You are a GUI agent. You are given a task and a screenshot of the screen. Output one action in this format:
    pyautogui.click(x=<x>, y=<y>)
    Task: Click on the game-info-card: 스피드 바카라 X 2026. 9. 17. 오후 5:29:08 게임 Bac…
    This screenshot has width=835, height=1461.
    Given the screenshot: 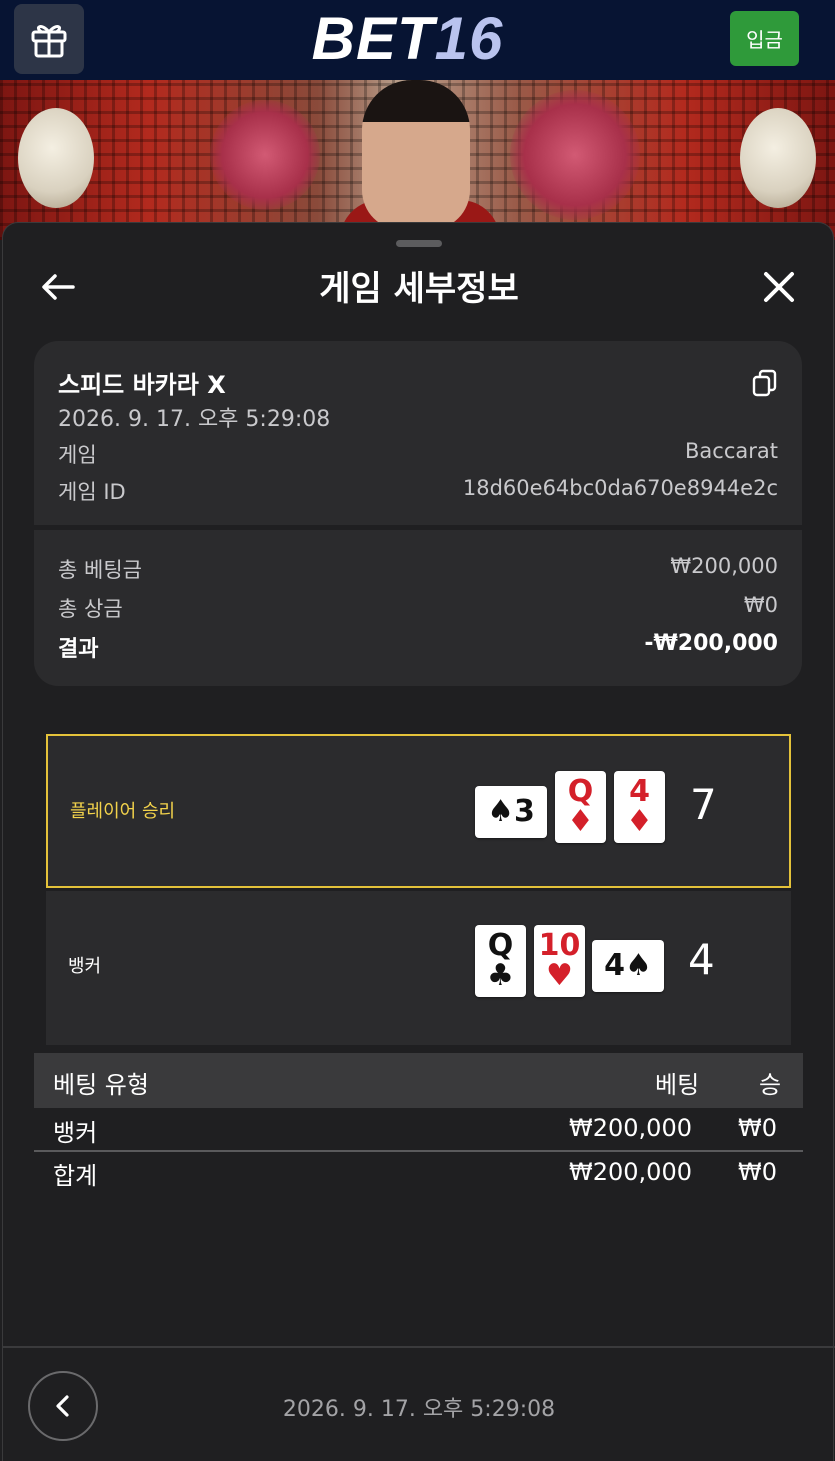 What is the action you would take?
    pyautogui.click(x=418, y=433)
    